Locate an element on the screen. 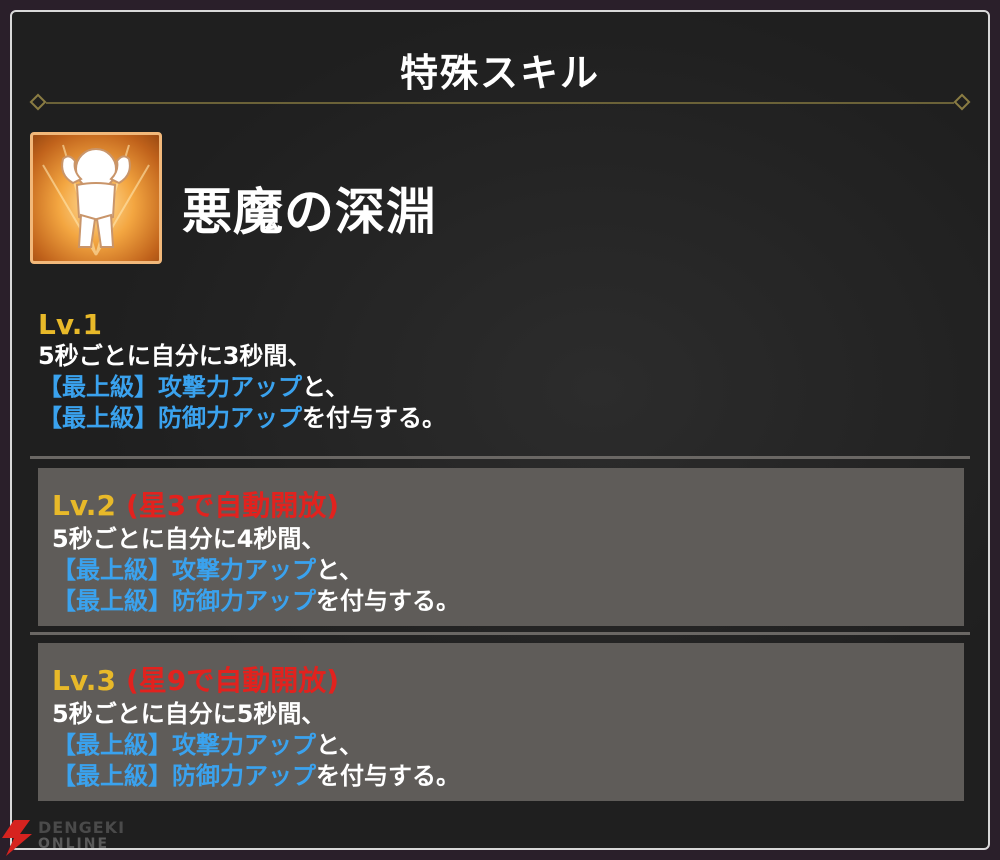 This screenshot has height=860, width=1000. desc-line: 5秒ごとに自分に3秒間、 is located at coordinates (175, 356).